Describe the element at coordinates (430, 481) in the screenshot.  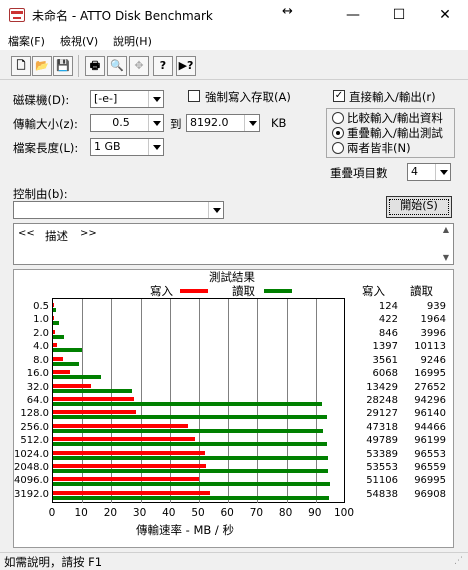
I see `read-value: 96995` at that location.